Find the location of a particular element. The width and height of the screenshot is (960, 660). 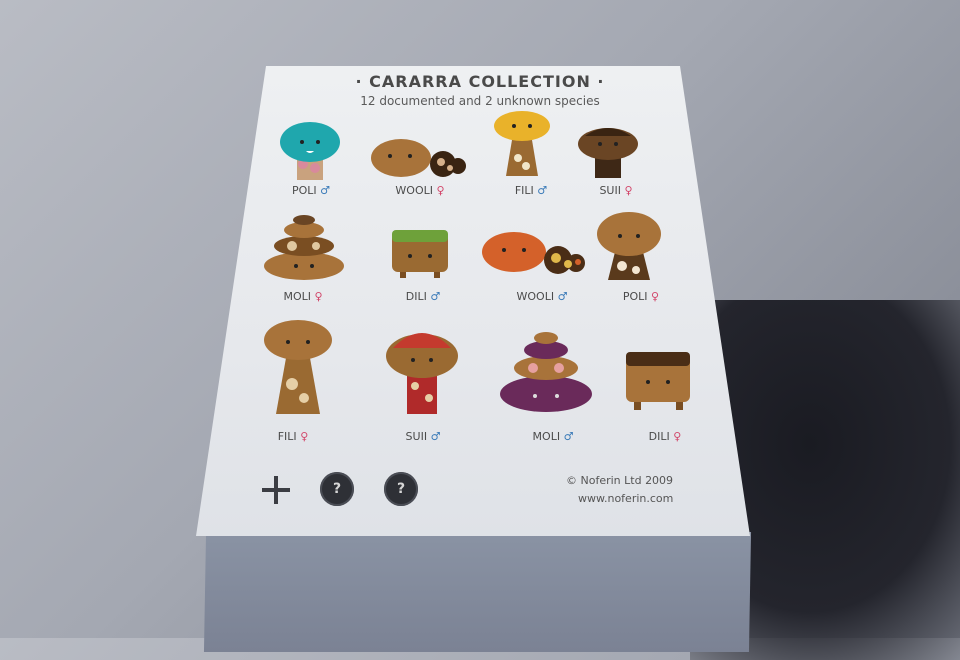

box-side is located at coordinates (477, 592).